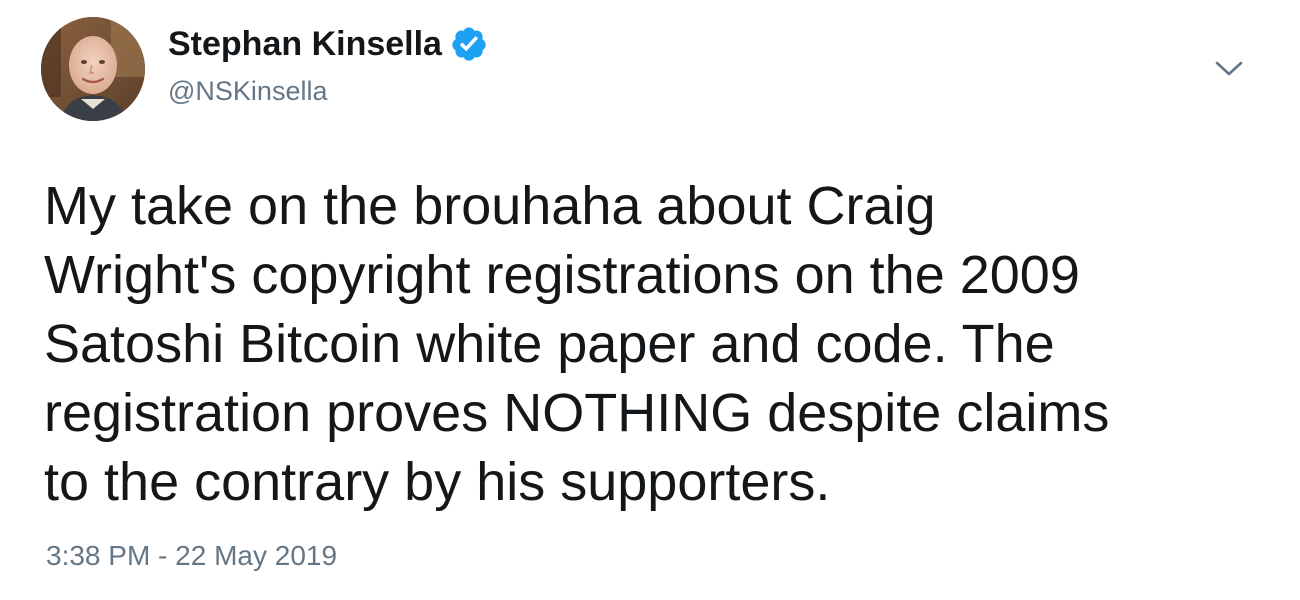 The width and height of the screenshot is (1300, 600). Describe the element at coordinates (247, 91) in the screenshot. I see `author-handle: @NSKinsella` at that location.